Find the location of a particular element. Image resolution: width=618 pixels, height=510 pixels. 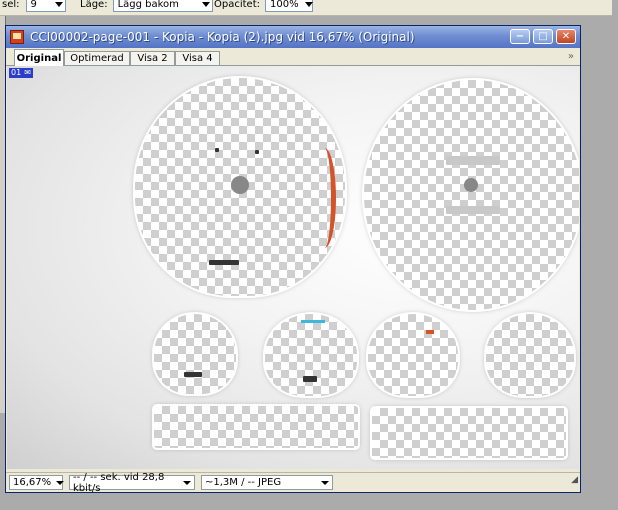

file-size-dropdown: ~1,3M / -- JPEG is located at coordinates (267, 482).